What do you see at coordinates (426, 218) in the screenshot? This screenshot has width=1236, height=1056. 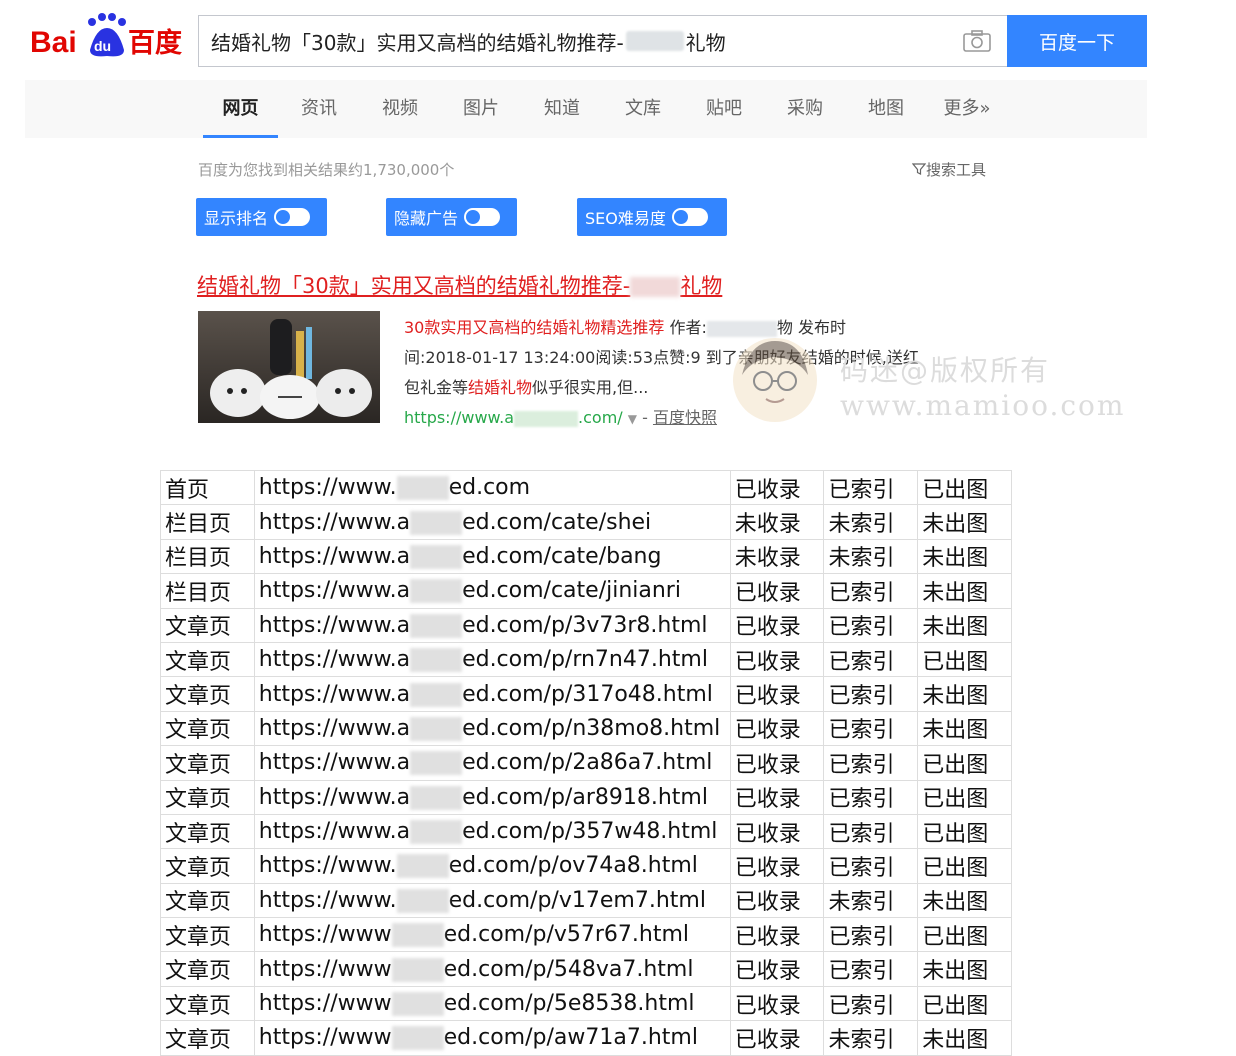 I see `toggle-hide-ads-label: 隐藏广告` at bounding box center [426, 218].